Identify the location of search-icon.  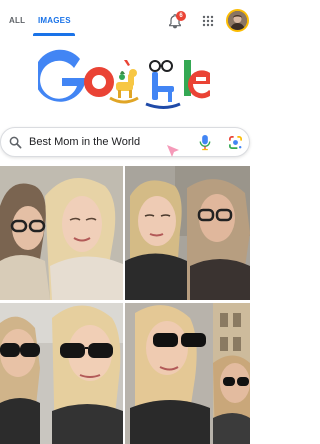
(15, 142).